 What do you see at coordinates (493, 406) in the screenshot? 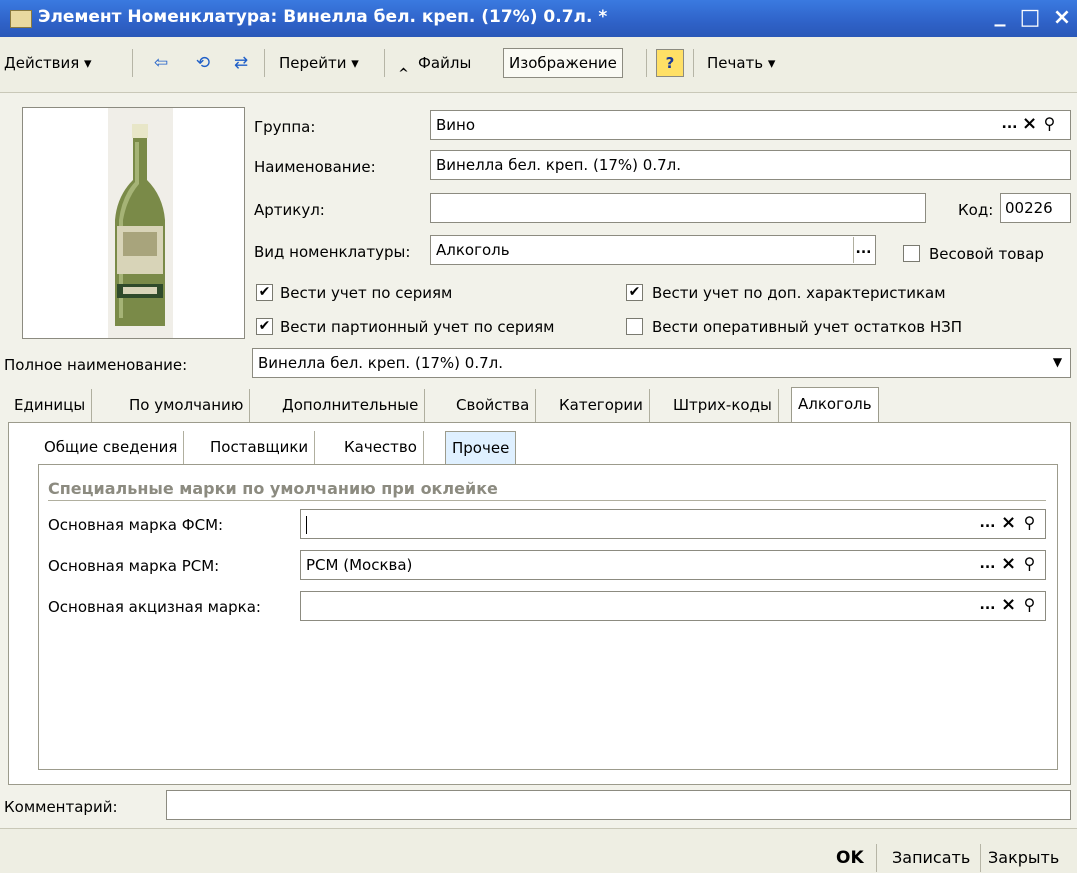
I see `tab-properties: Свойства` at bounding box center [493, 406].